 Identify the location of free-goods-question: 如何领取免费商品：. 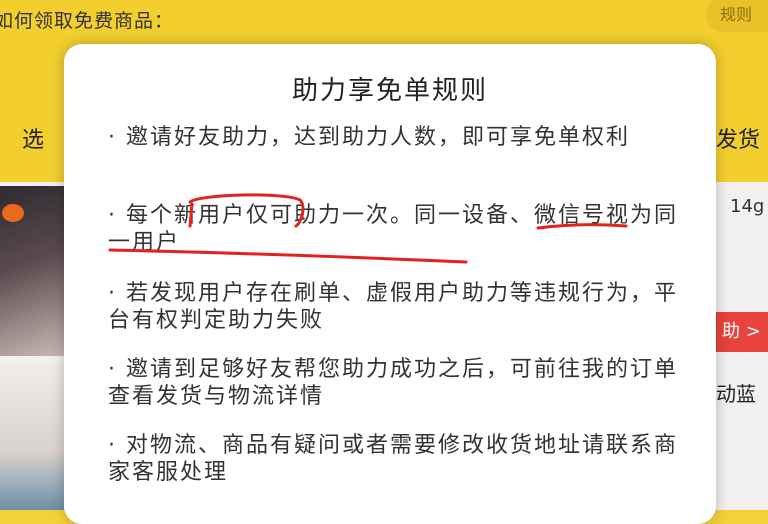
(87, 21).